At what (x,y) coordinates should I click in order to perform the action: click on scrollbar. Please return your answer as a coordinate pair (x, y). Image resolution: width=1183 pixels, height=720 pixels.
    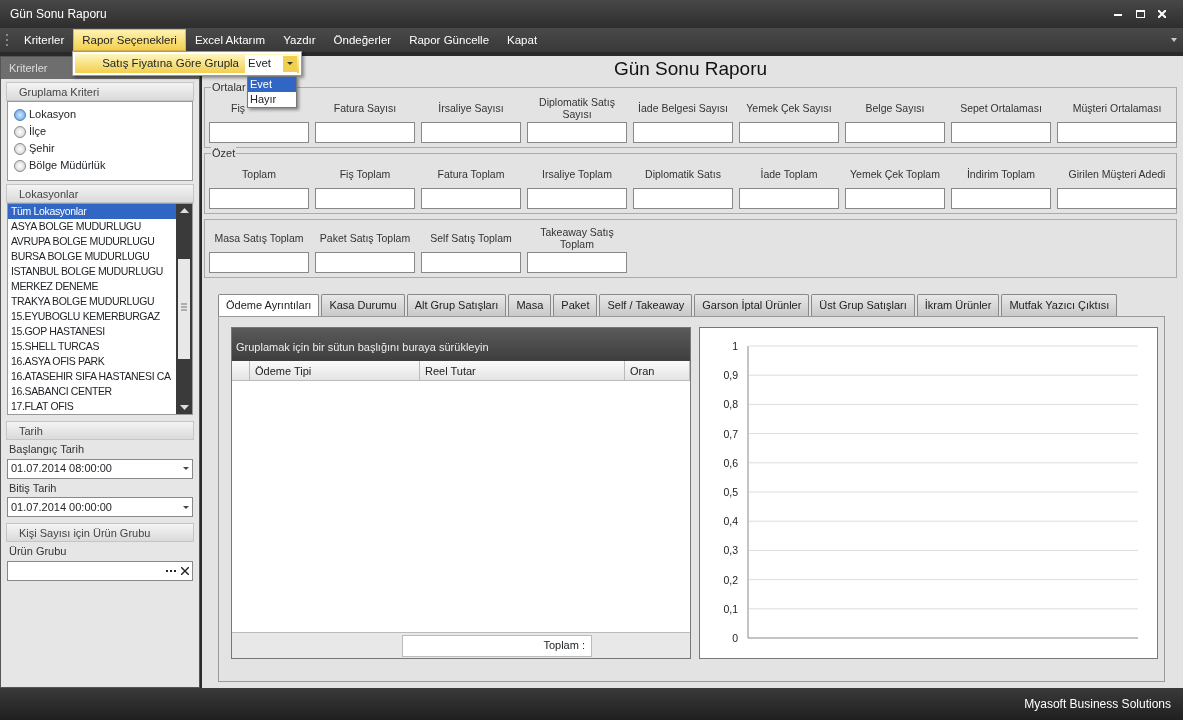
    Looking at the image, I should click on (184, 309).